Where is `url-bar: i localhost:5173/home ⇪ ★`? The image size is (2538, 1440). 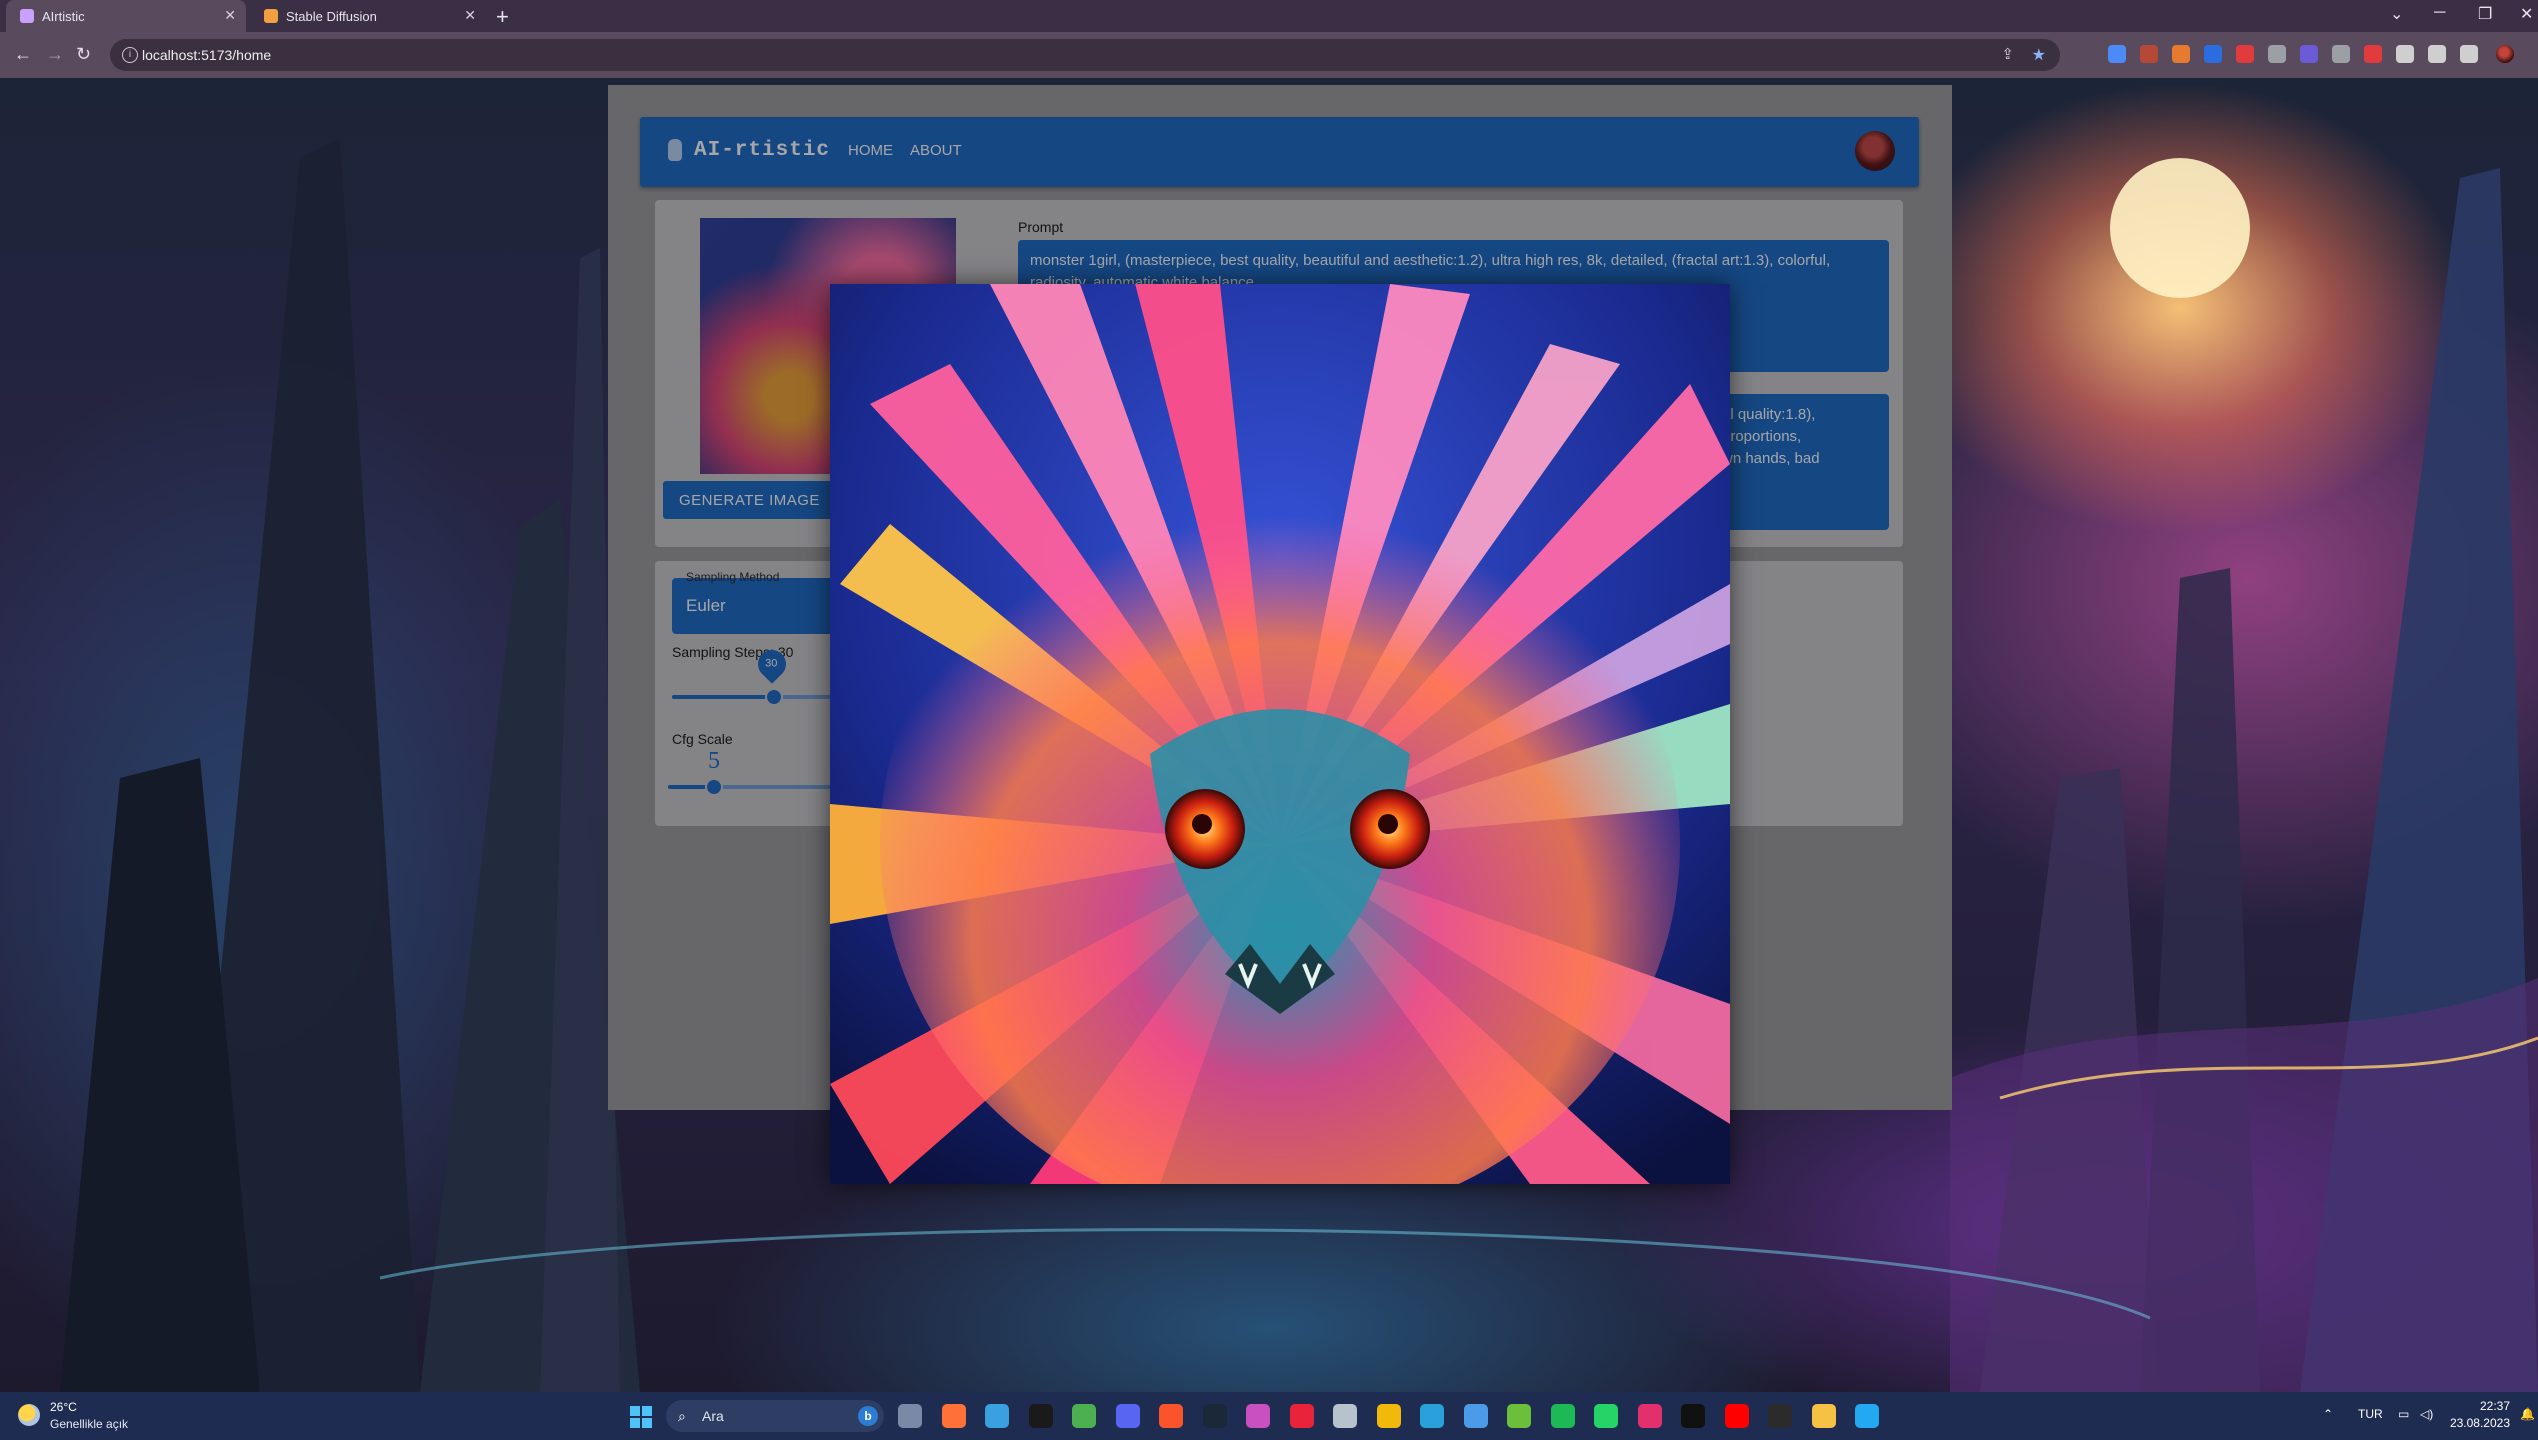 url-bar: i localhost:5173/home ⇪ ★ is located at coordinates (1085, 55).